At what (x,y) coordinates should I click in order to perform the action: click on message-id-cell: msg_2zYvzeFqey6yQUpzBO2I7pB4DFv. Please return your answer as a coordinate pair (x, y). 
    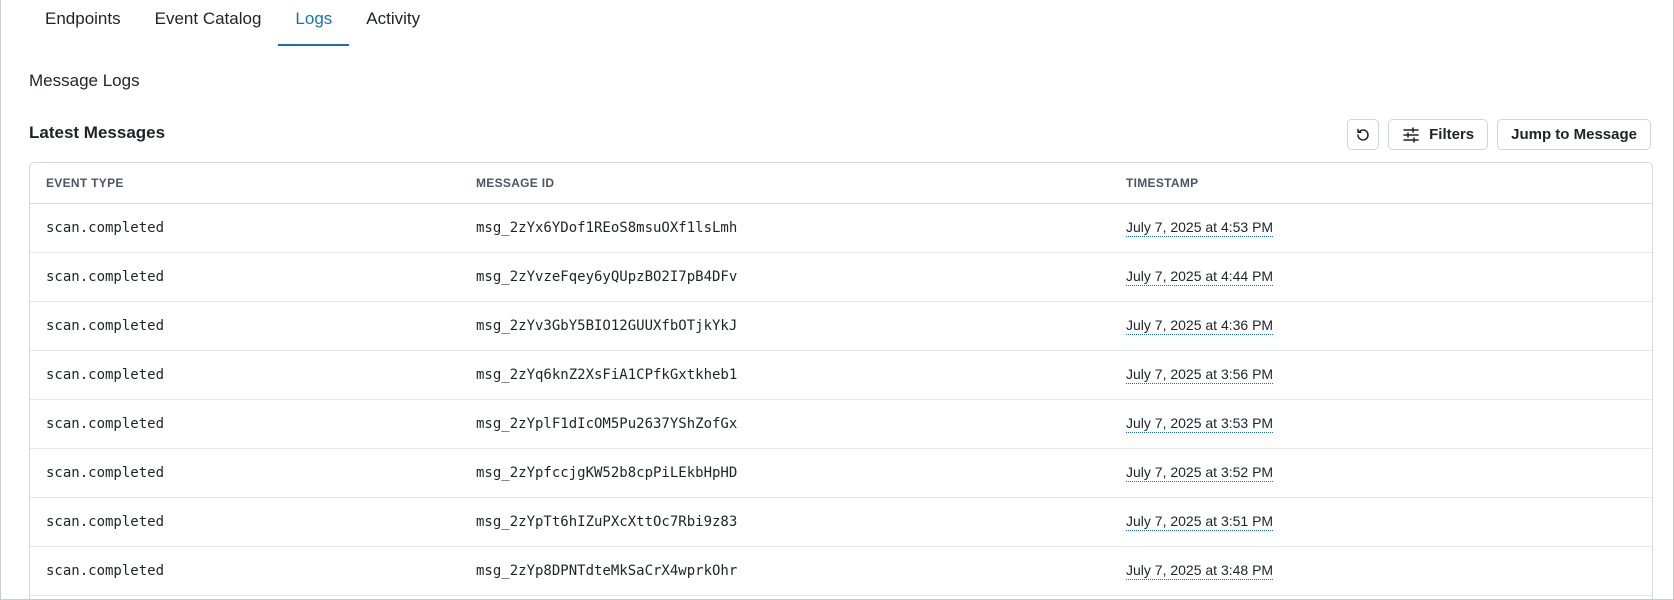
    Looking at the image, I should click on (607, 277).